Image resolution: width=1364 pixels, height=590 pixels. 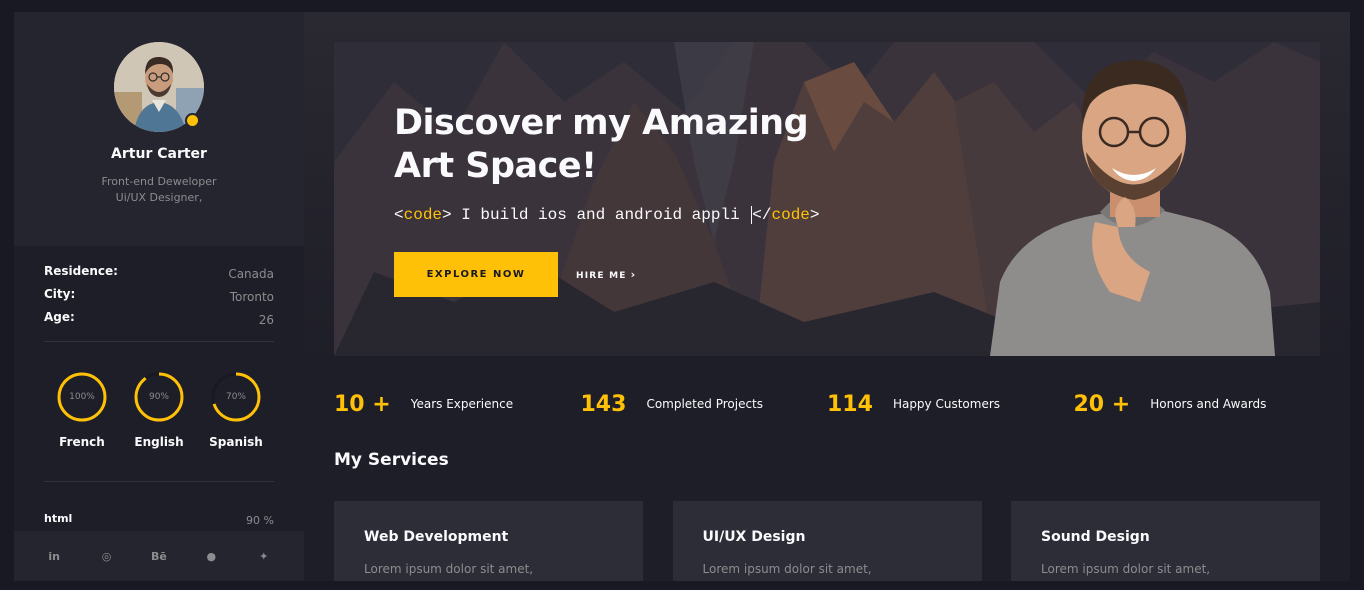 What do you see at coordinates (159, 481) in the screenshot?
I see `divider` at bounding box center [159, 481].